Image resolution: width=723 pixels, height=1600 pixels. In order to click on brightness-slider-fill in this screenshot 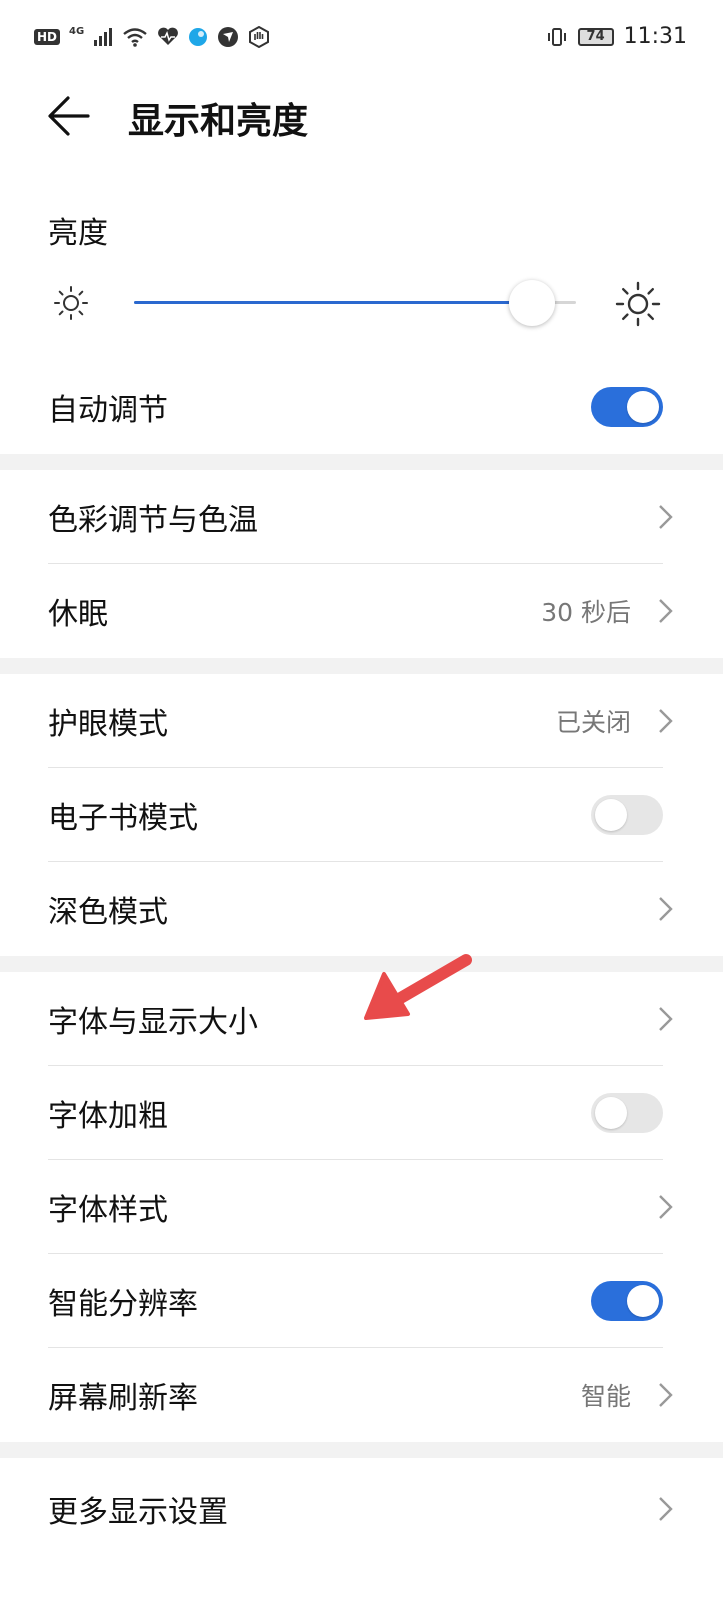, I will do `click(333, 302)`.